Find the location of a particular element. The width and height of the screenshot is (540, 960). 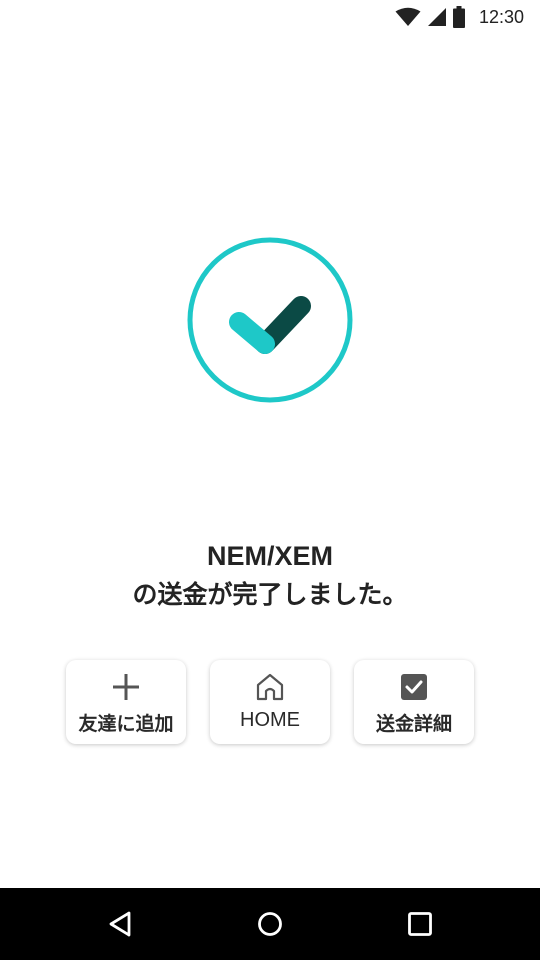

home-button: HOME is located at coordinates (270, 702).